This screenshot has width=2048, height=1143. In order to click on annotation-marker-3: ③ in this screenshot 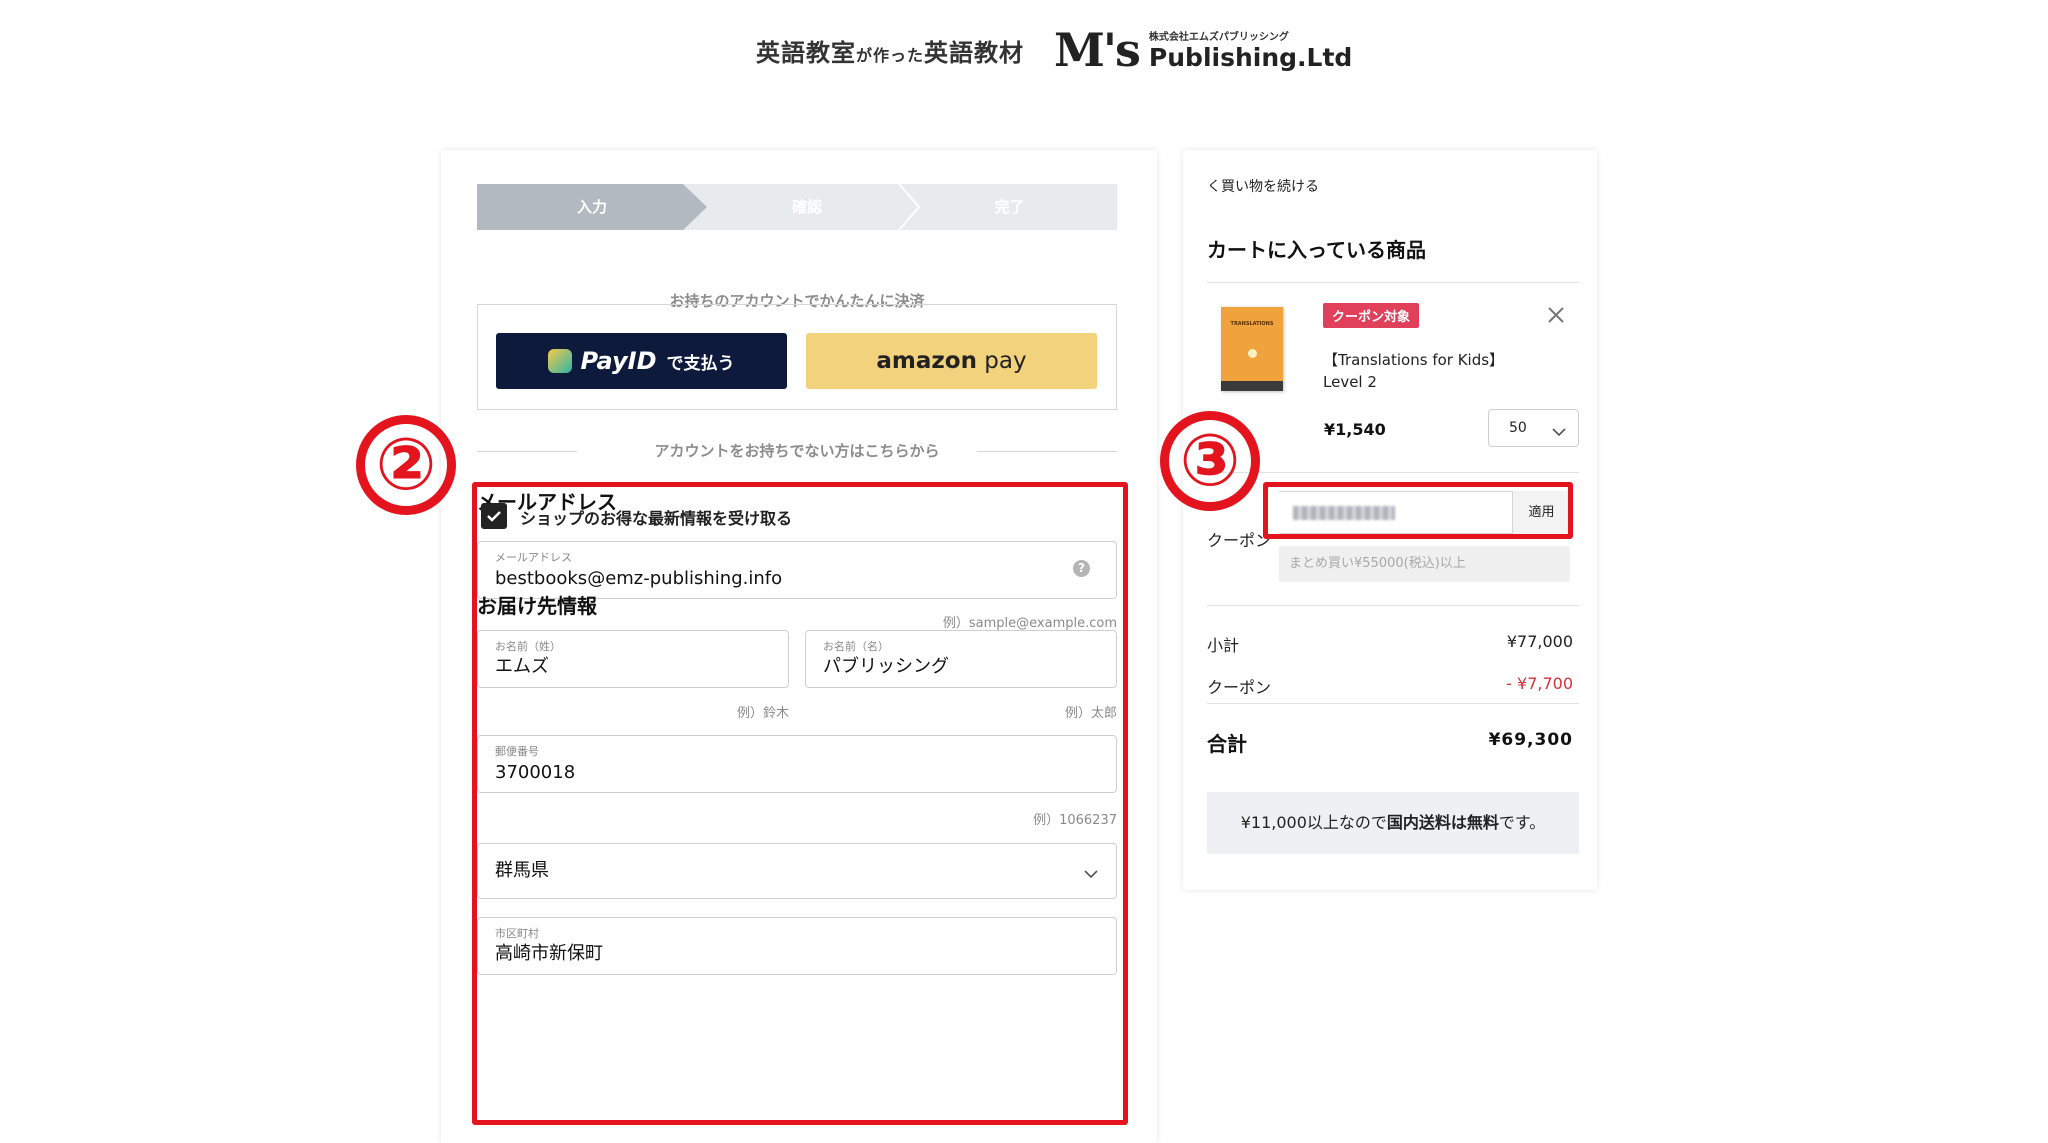, I will do `click(1210, 461)`.